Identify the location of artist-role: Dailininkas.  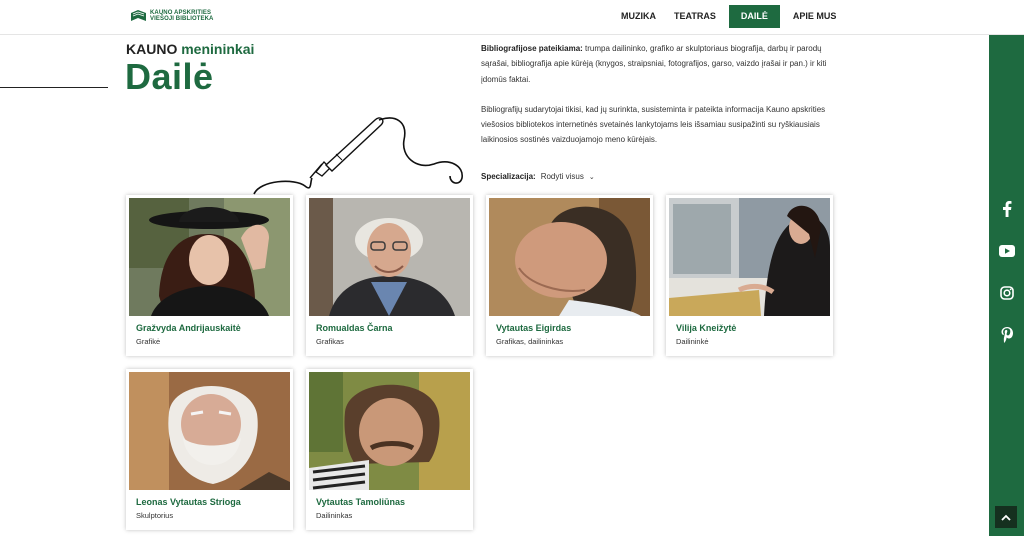
(334, 515).